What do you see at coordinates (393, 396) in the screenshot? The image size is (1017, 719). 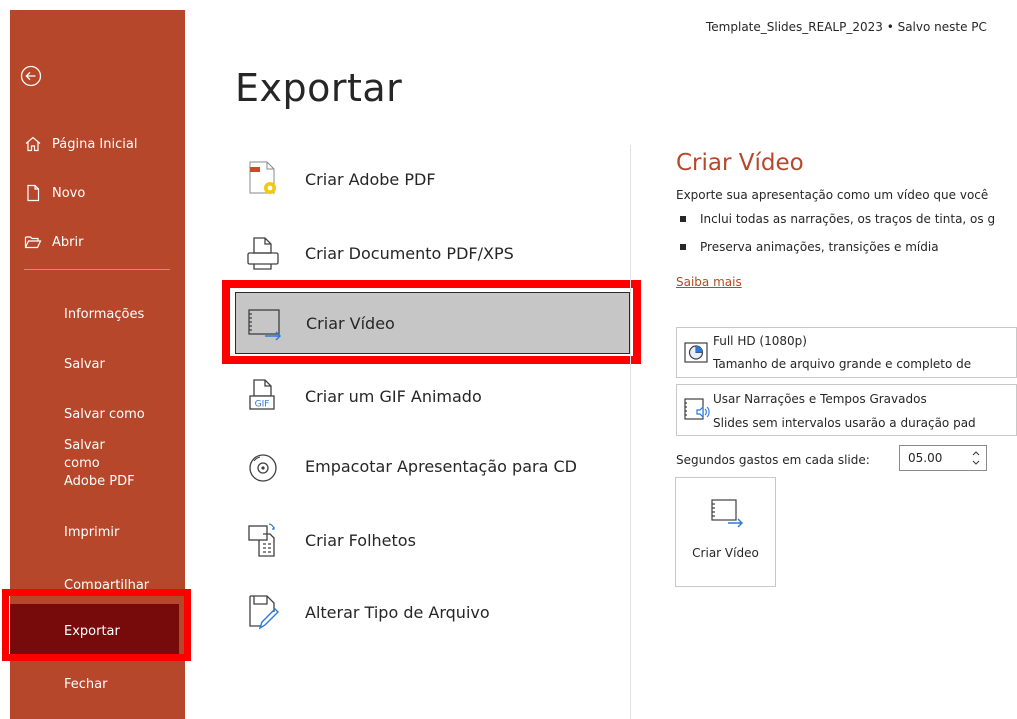 I see `option-label: Criar um GIF Animado` at bounding box center [393, 396].